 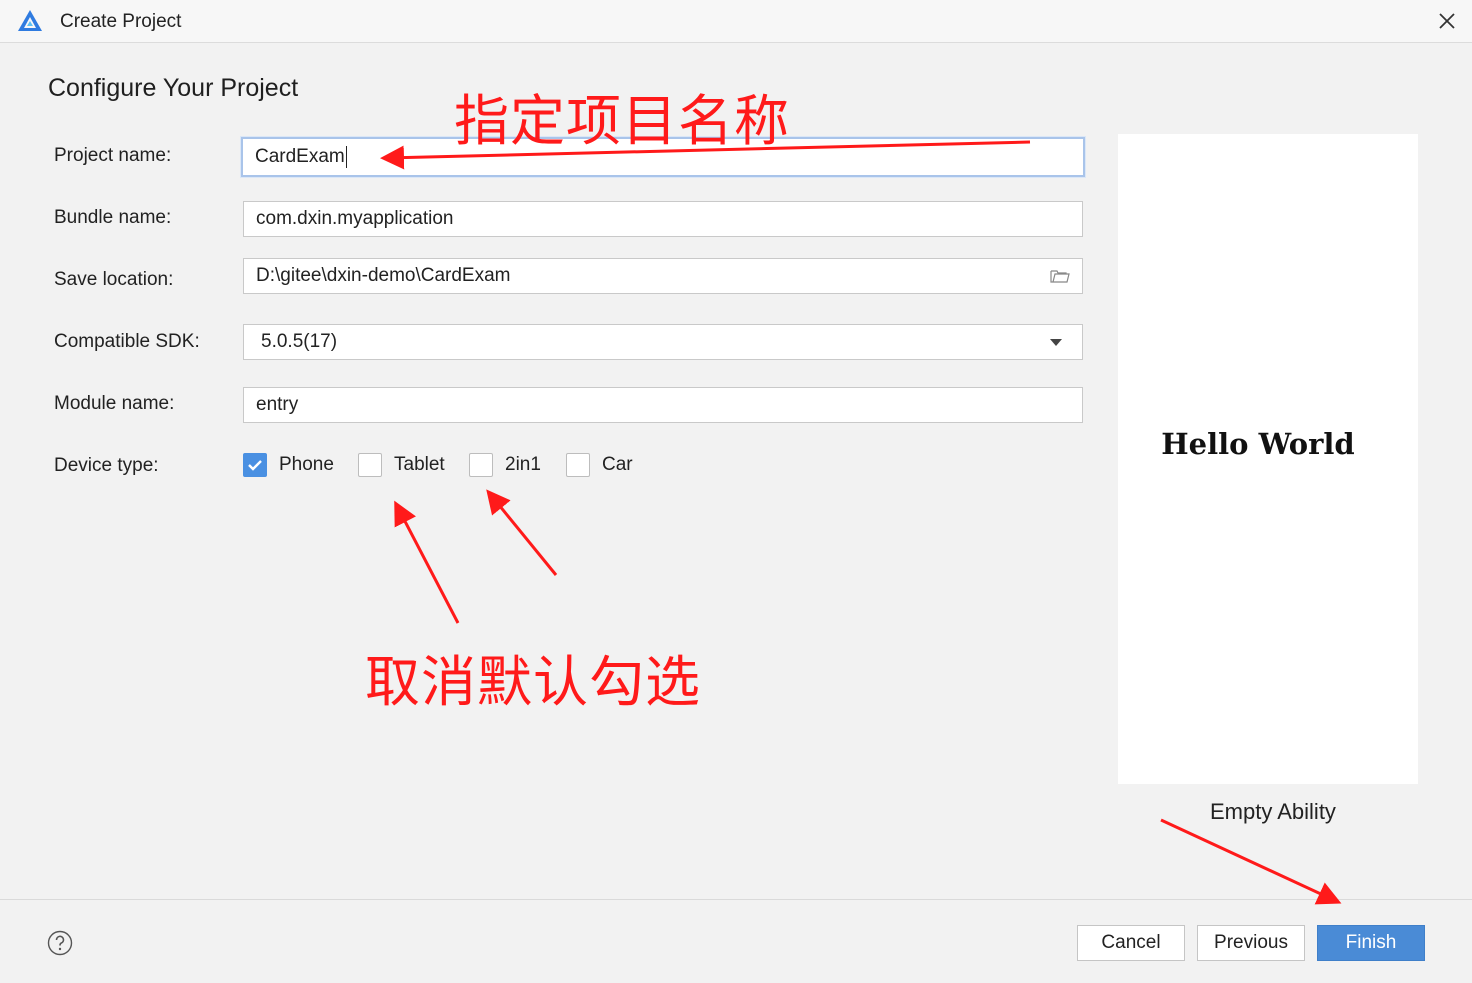 What do you see at coordinates (1251, 943) in the screenshot?
I see `previous-button: Previous` at bounding box center [1251, 943].